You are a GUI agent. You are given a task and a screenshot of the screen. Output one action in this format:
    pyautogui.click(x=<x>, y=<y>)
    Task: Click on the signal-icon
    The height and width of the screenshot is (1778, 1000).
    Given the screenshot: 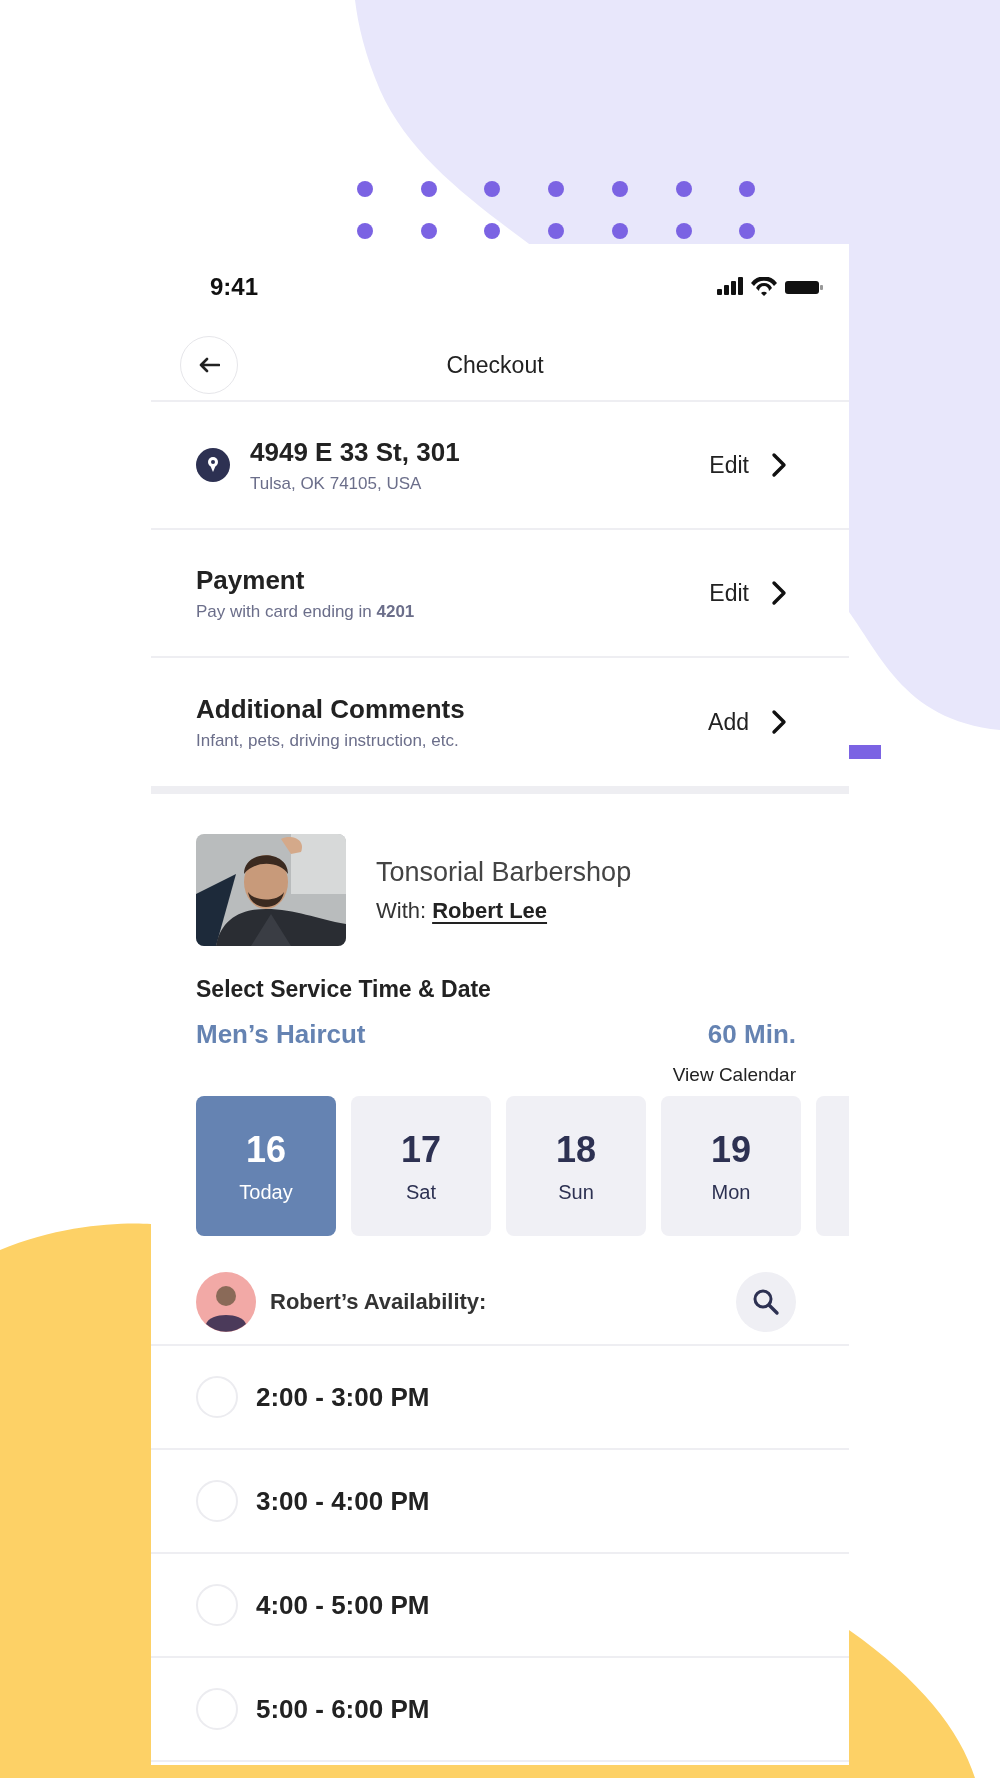 What is the action you would take?
    pyautogui.click(x=730, y=287)
    